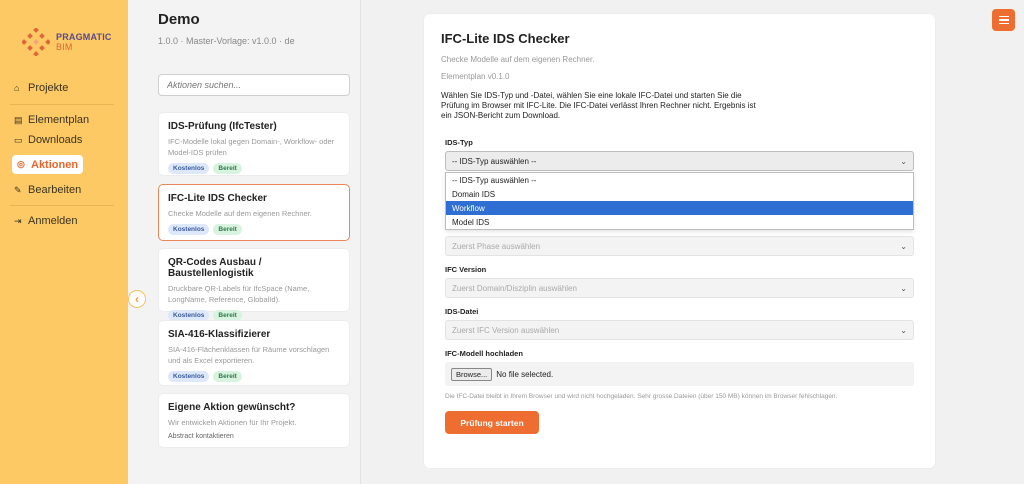 The height and width of the screenshot is (484, 1024). I want to click on start-check-button: Prüfung starten, so click(492, 422).